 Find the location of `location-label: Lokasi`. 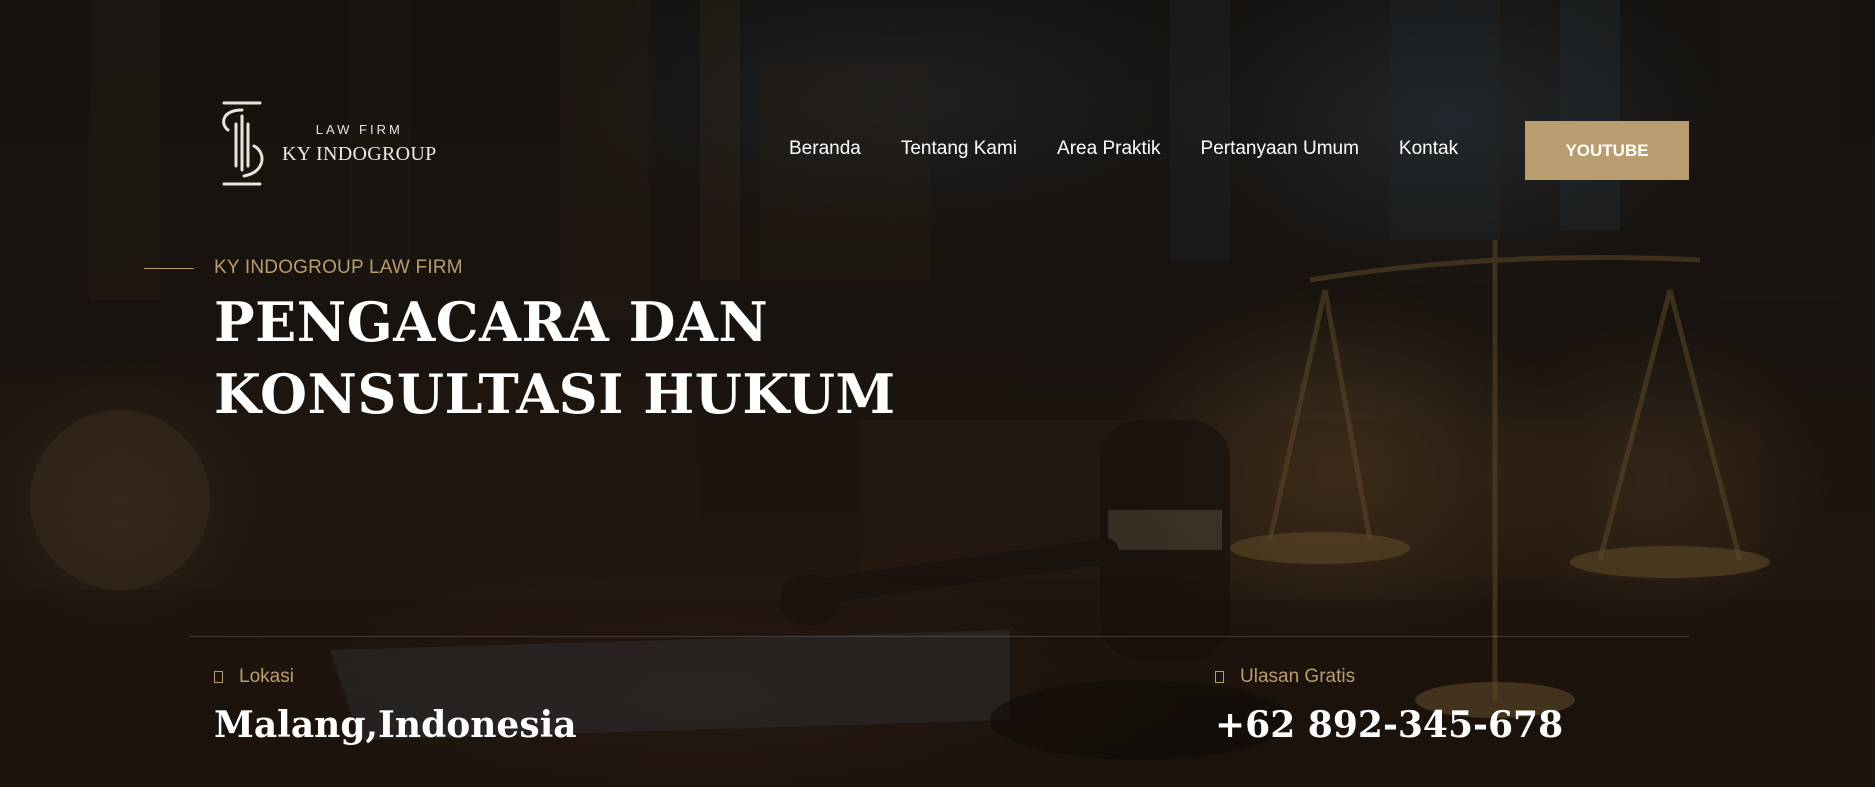

location-label: Lokasi is located at coordinates (254, 677).